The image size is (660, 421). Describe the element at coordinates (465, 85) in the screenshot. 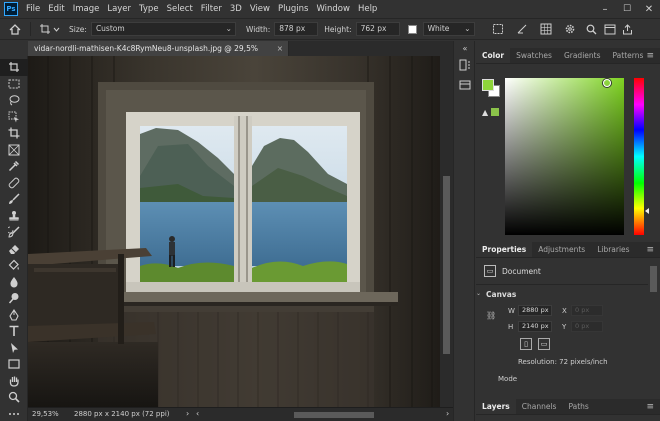

I see `libraries-icon` at that location.